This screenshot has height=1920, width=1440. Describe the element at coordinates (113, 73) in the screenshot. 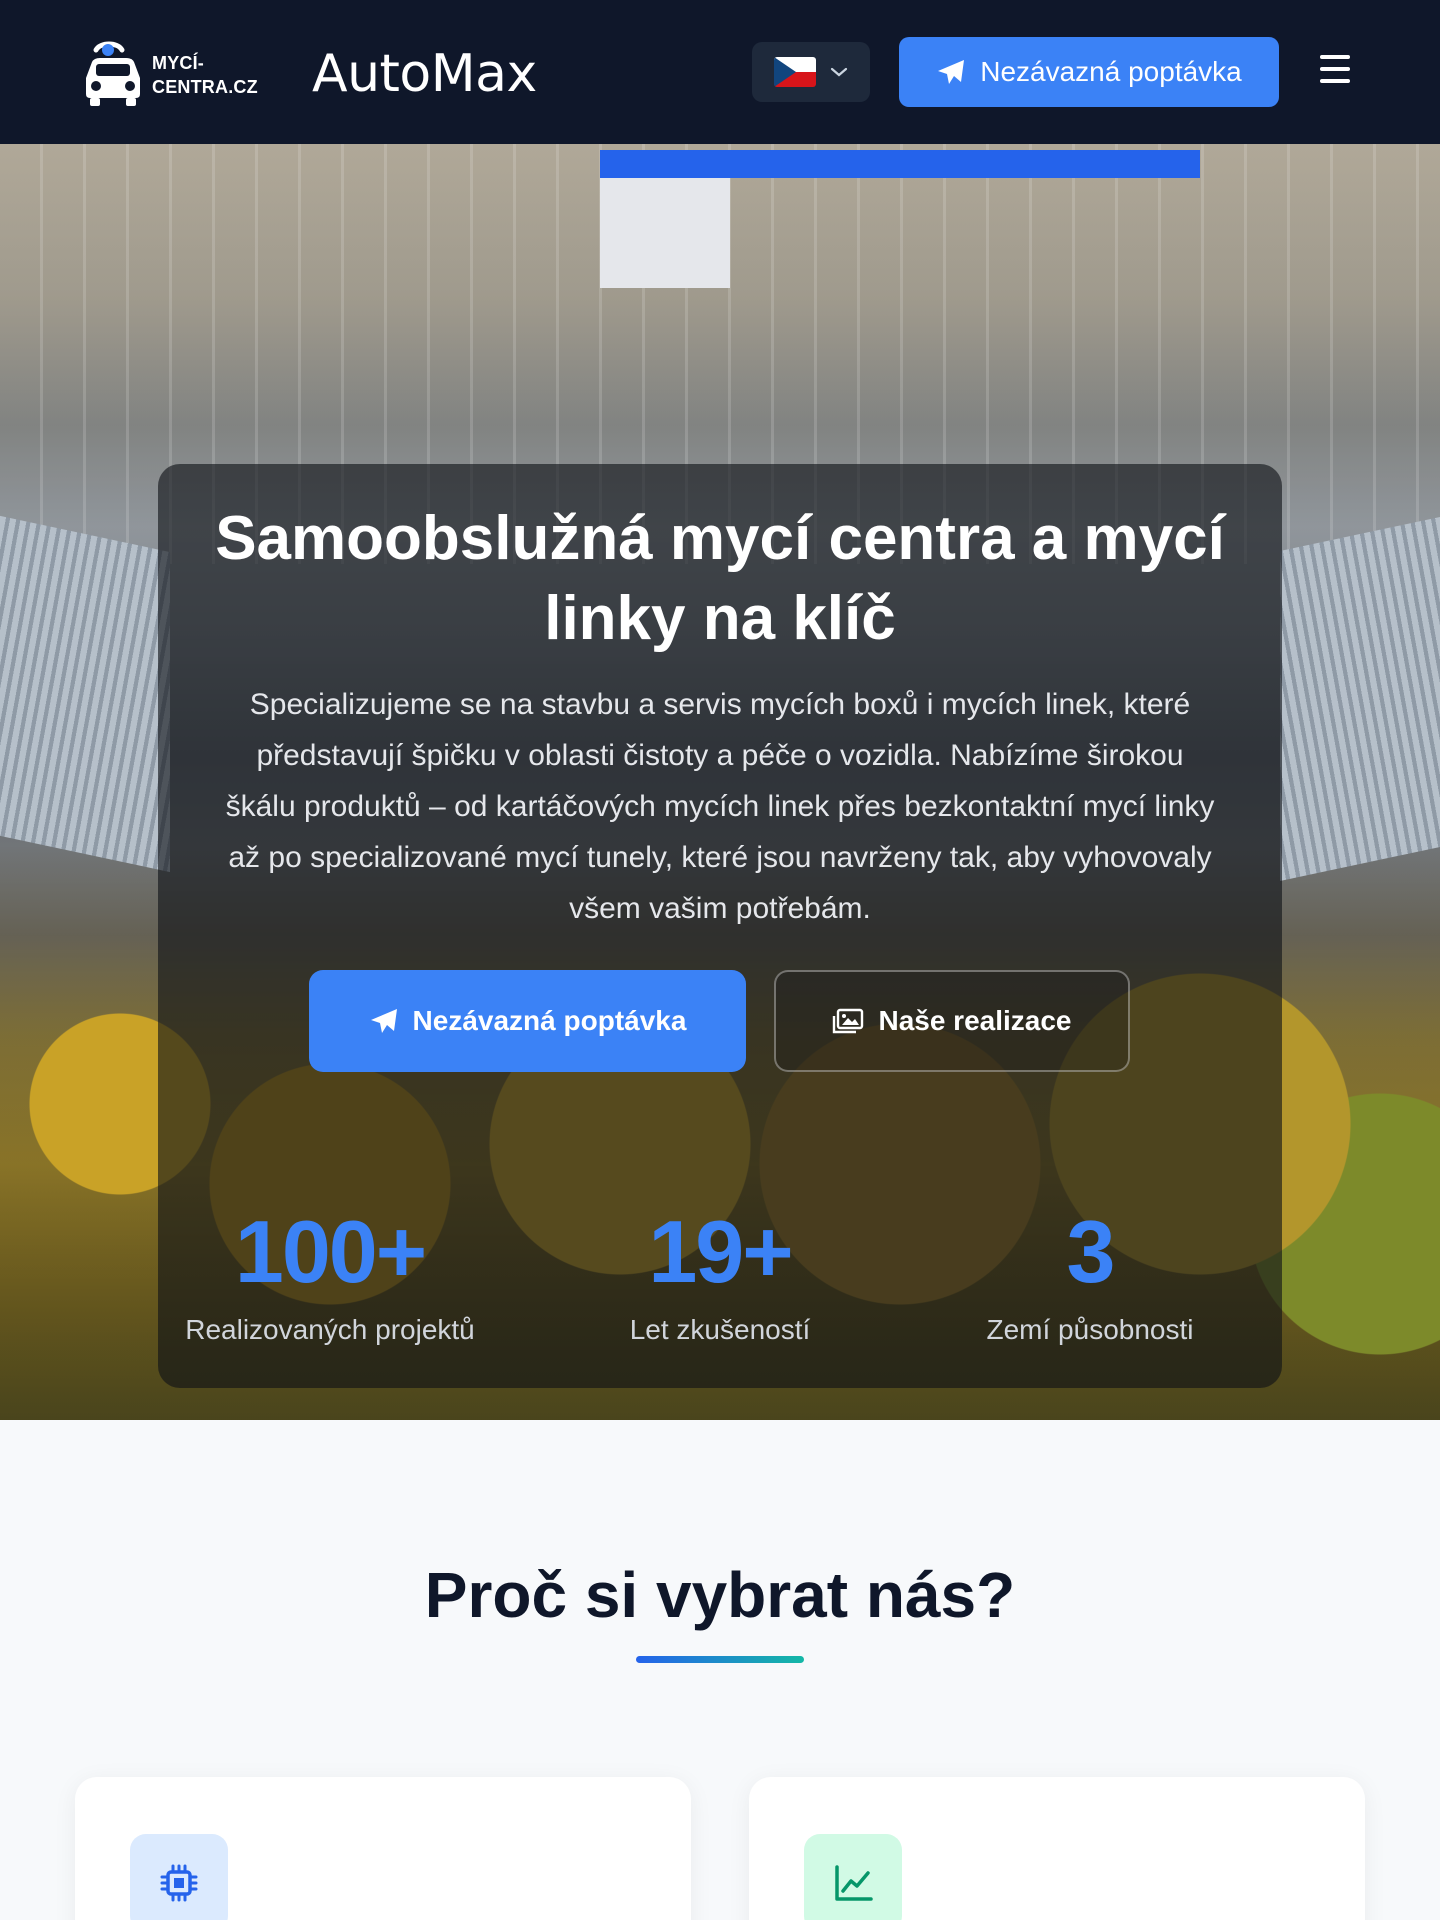

I see `car-wash-logo-icon` at that location.